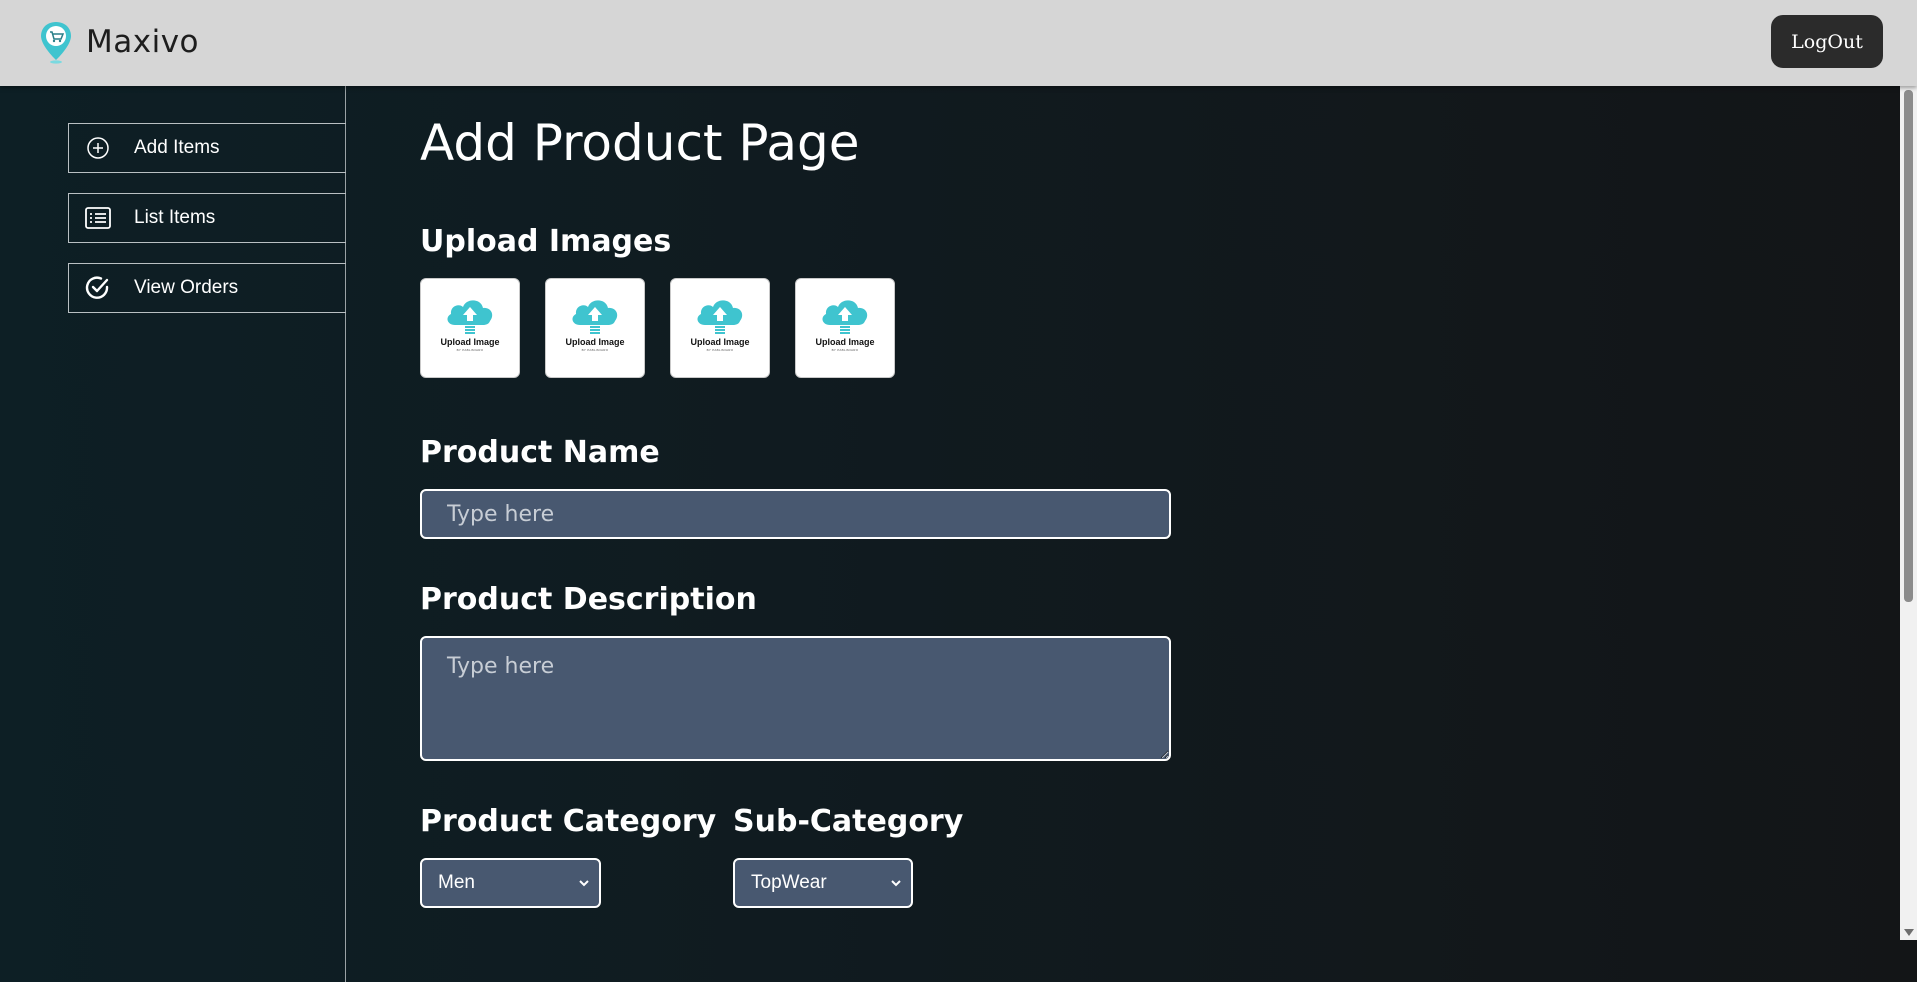 This screenshot has height=982, width=1917. What do you see at coordinates (568, 821) in the screenshot?
I see `product-category-label: Product Category` at bounding box center [568, 821].